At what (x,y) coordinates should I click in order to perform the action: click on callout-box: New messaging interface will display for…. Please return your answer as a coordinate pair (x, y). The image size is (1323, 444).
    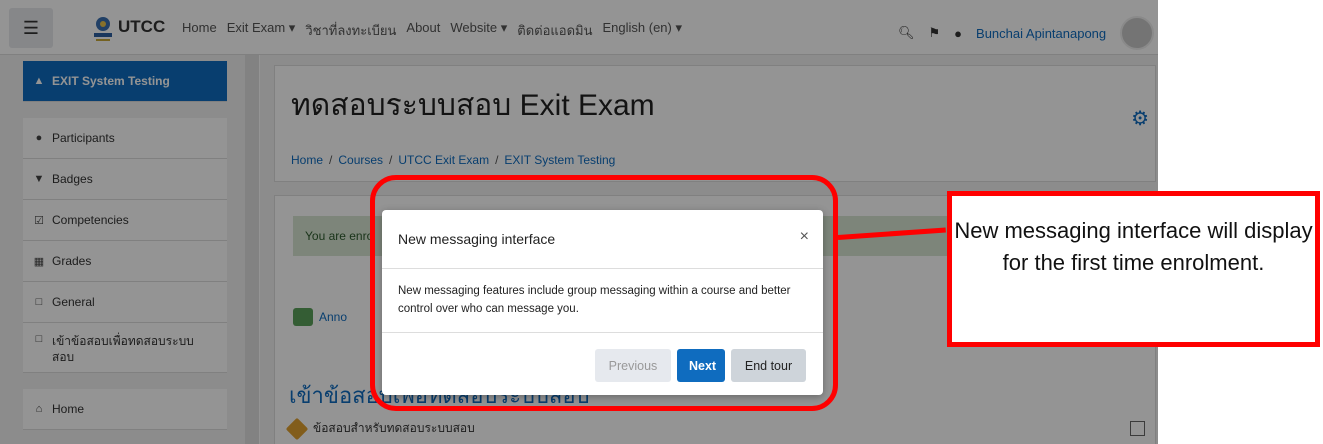
    Looking at the image, I should click on (1133, 269).